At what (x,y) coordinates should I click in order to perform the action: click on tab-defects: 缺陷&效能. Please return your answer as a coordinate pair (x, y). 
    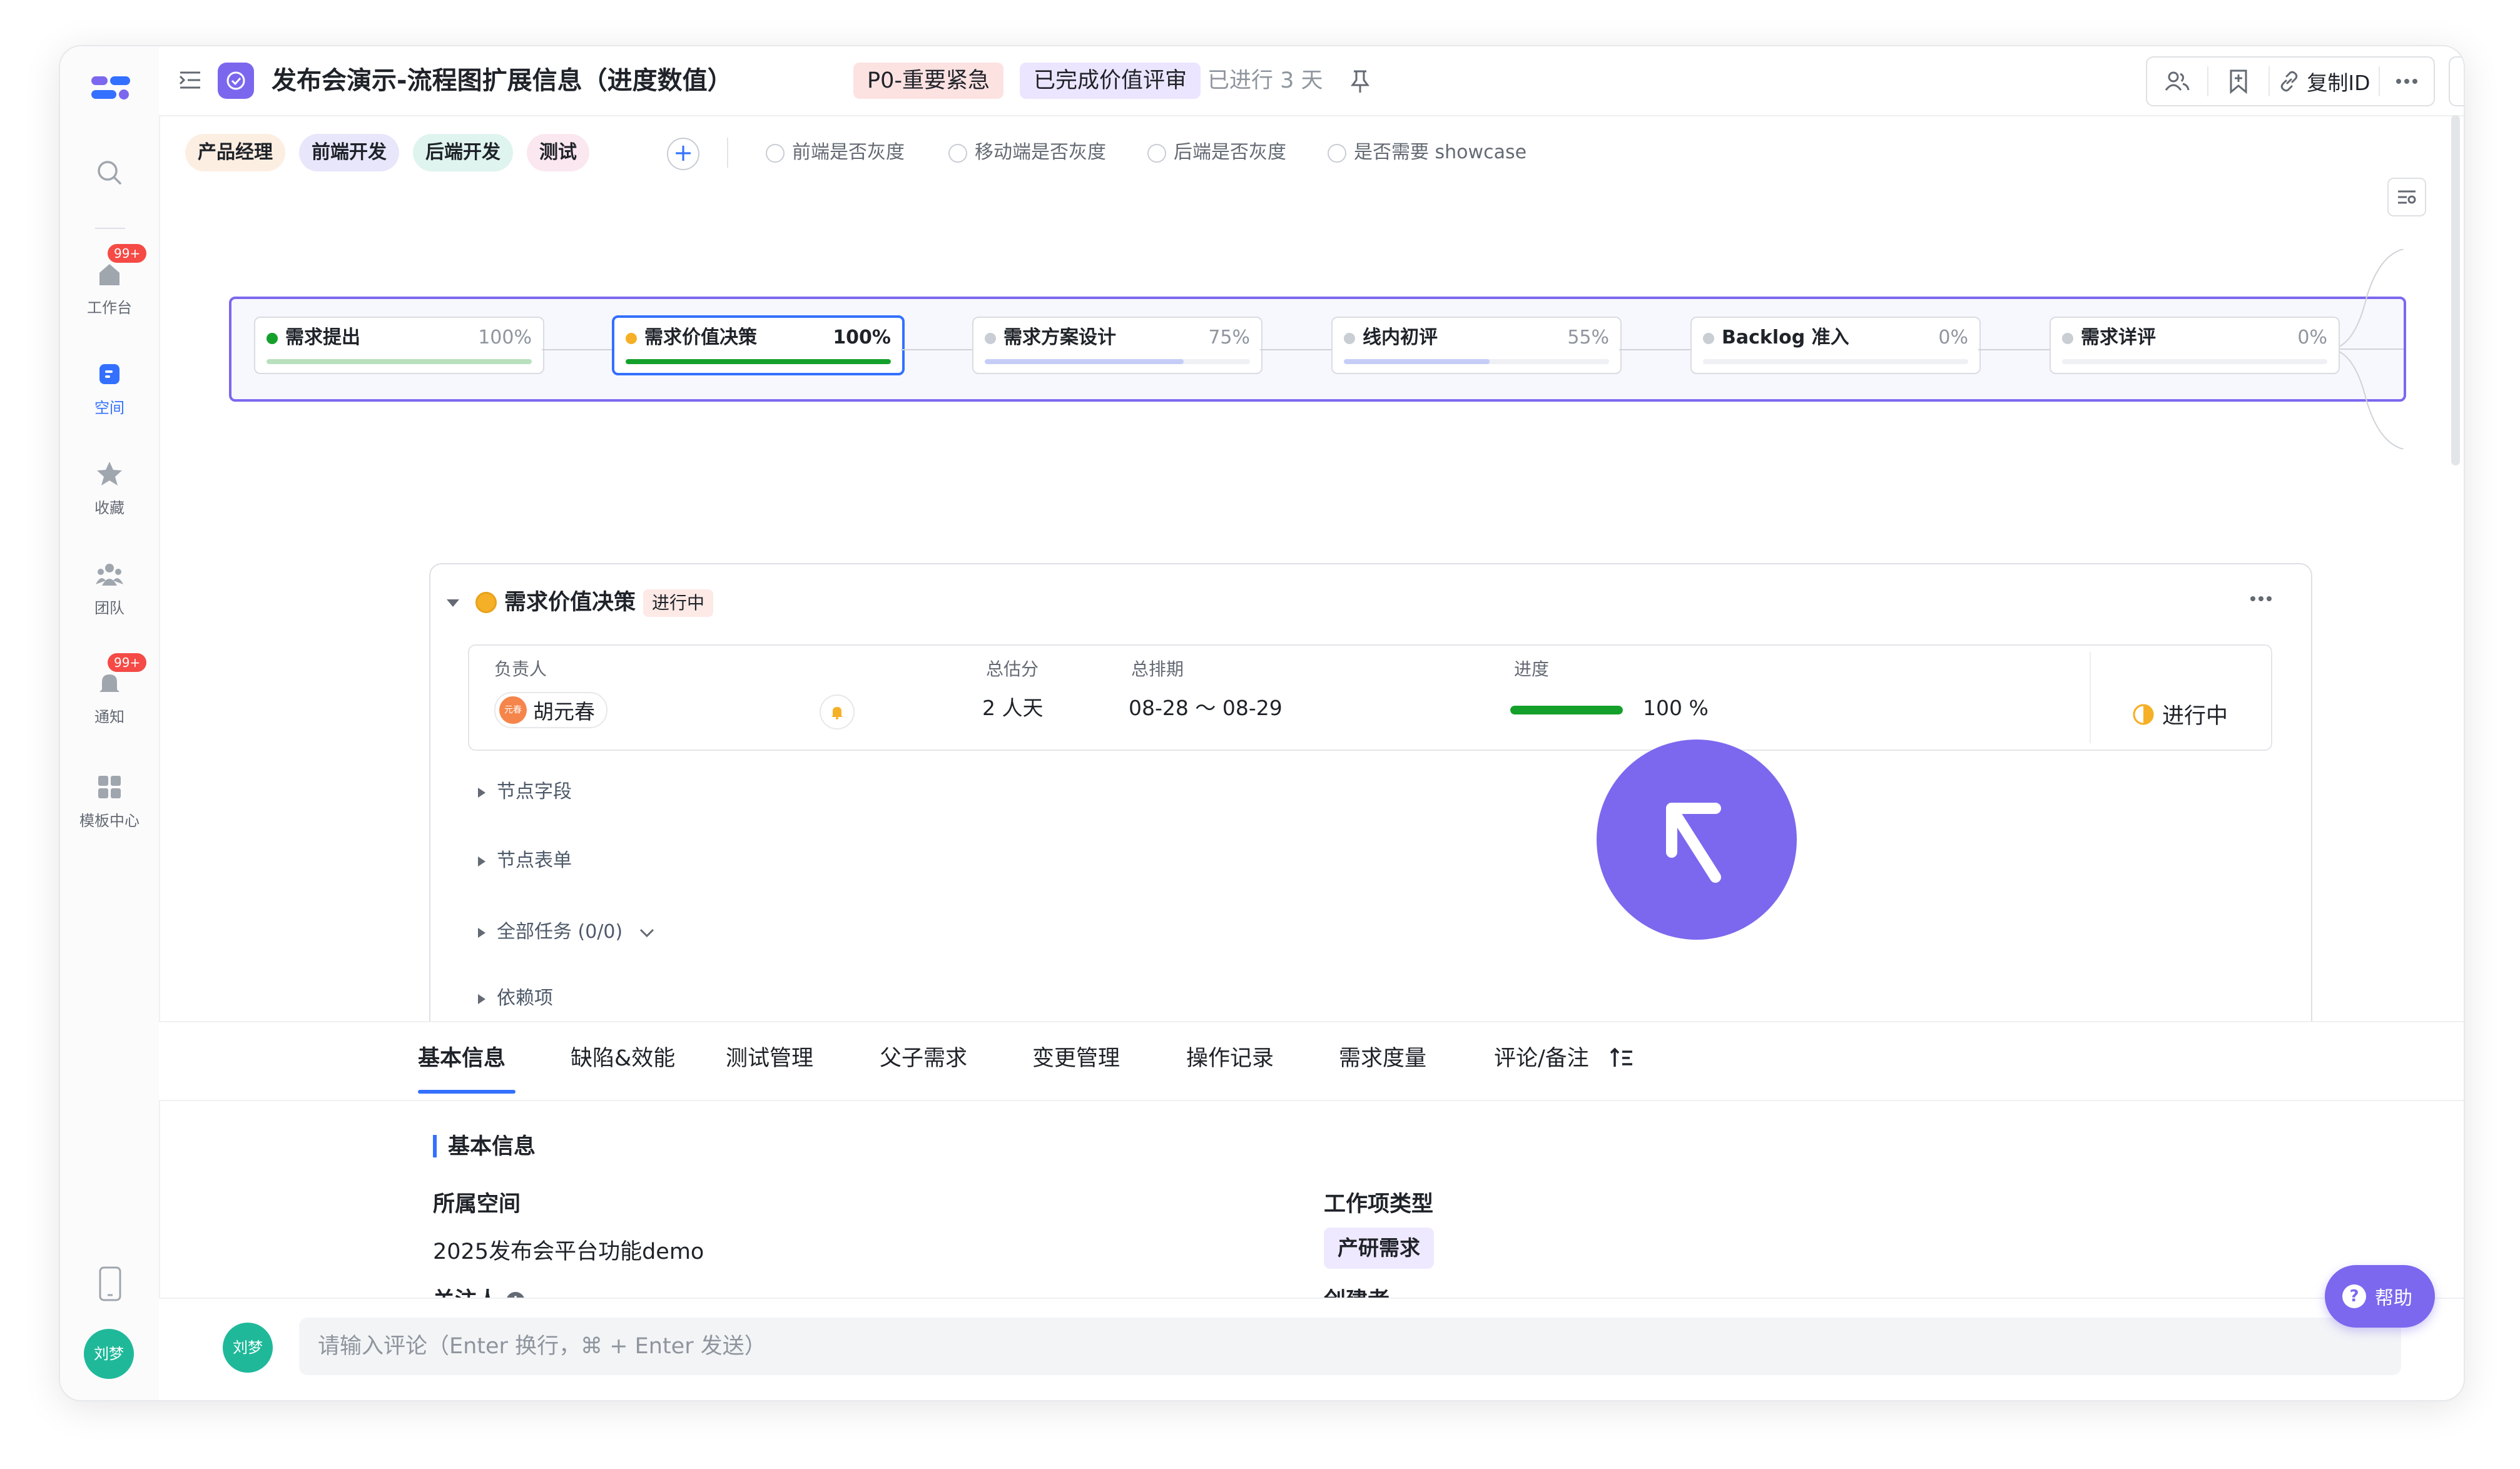
    Looking at the image, I should click on (623, 1059).